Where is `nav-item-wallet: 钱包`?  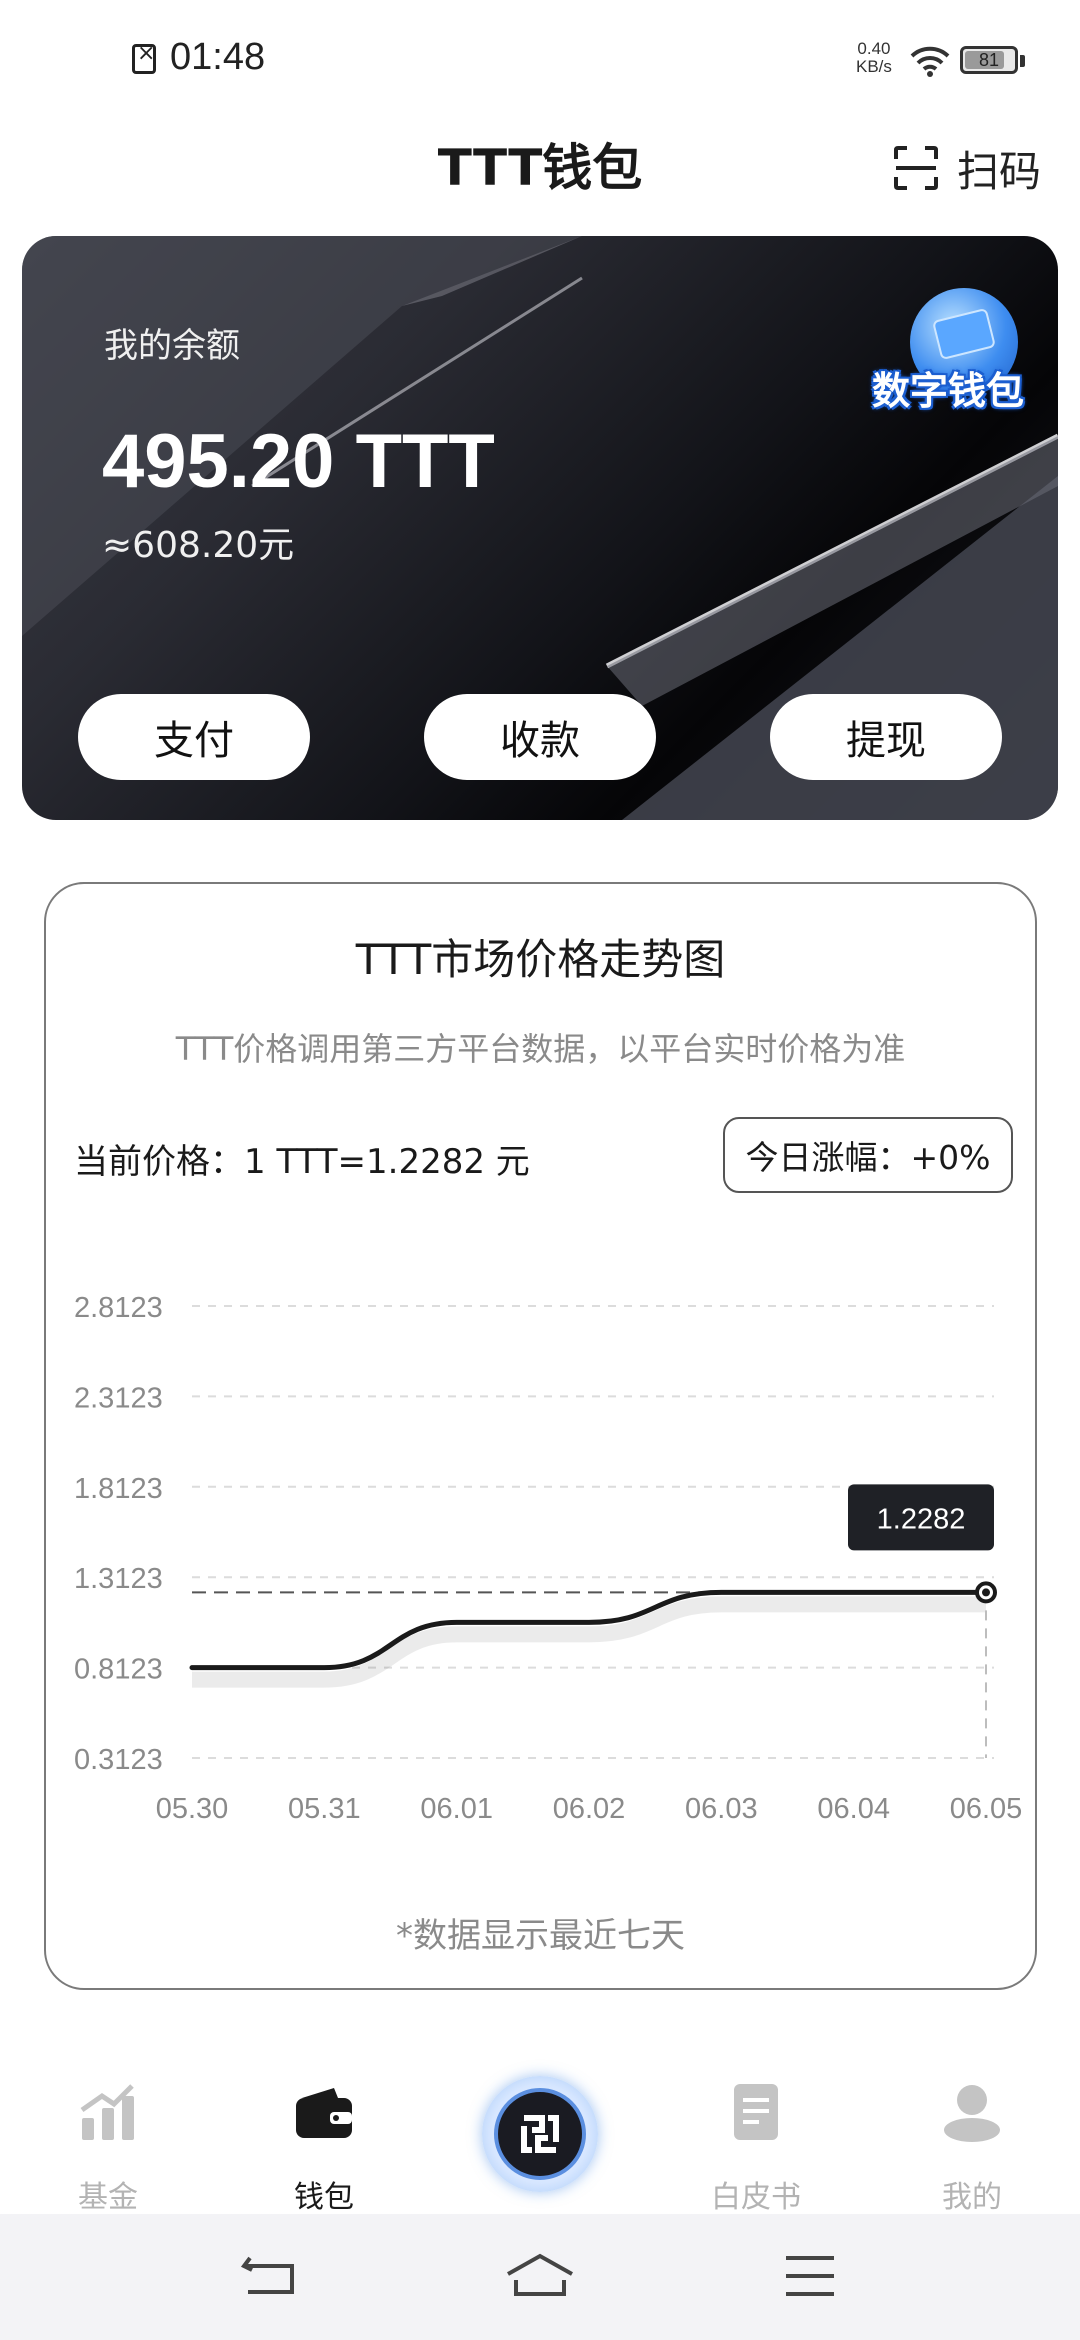 nav-item-wallet: 钱包 is located at coordinates (324, 2148).